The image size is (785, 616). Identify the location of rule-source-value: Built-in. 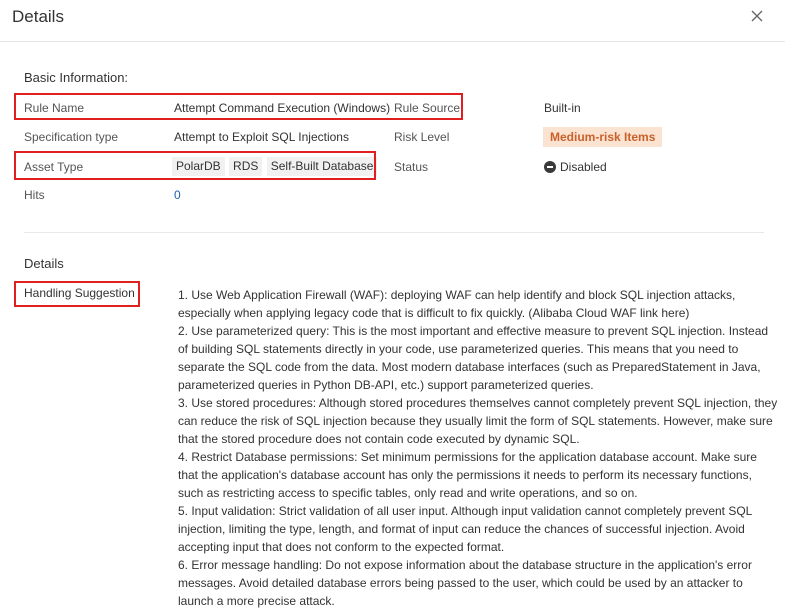
(562, 108).